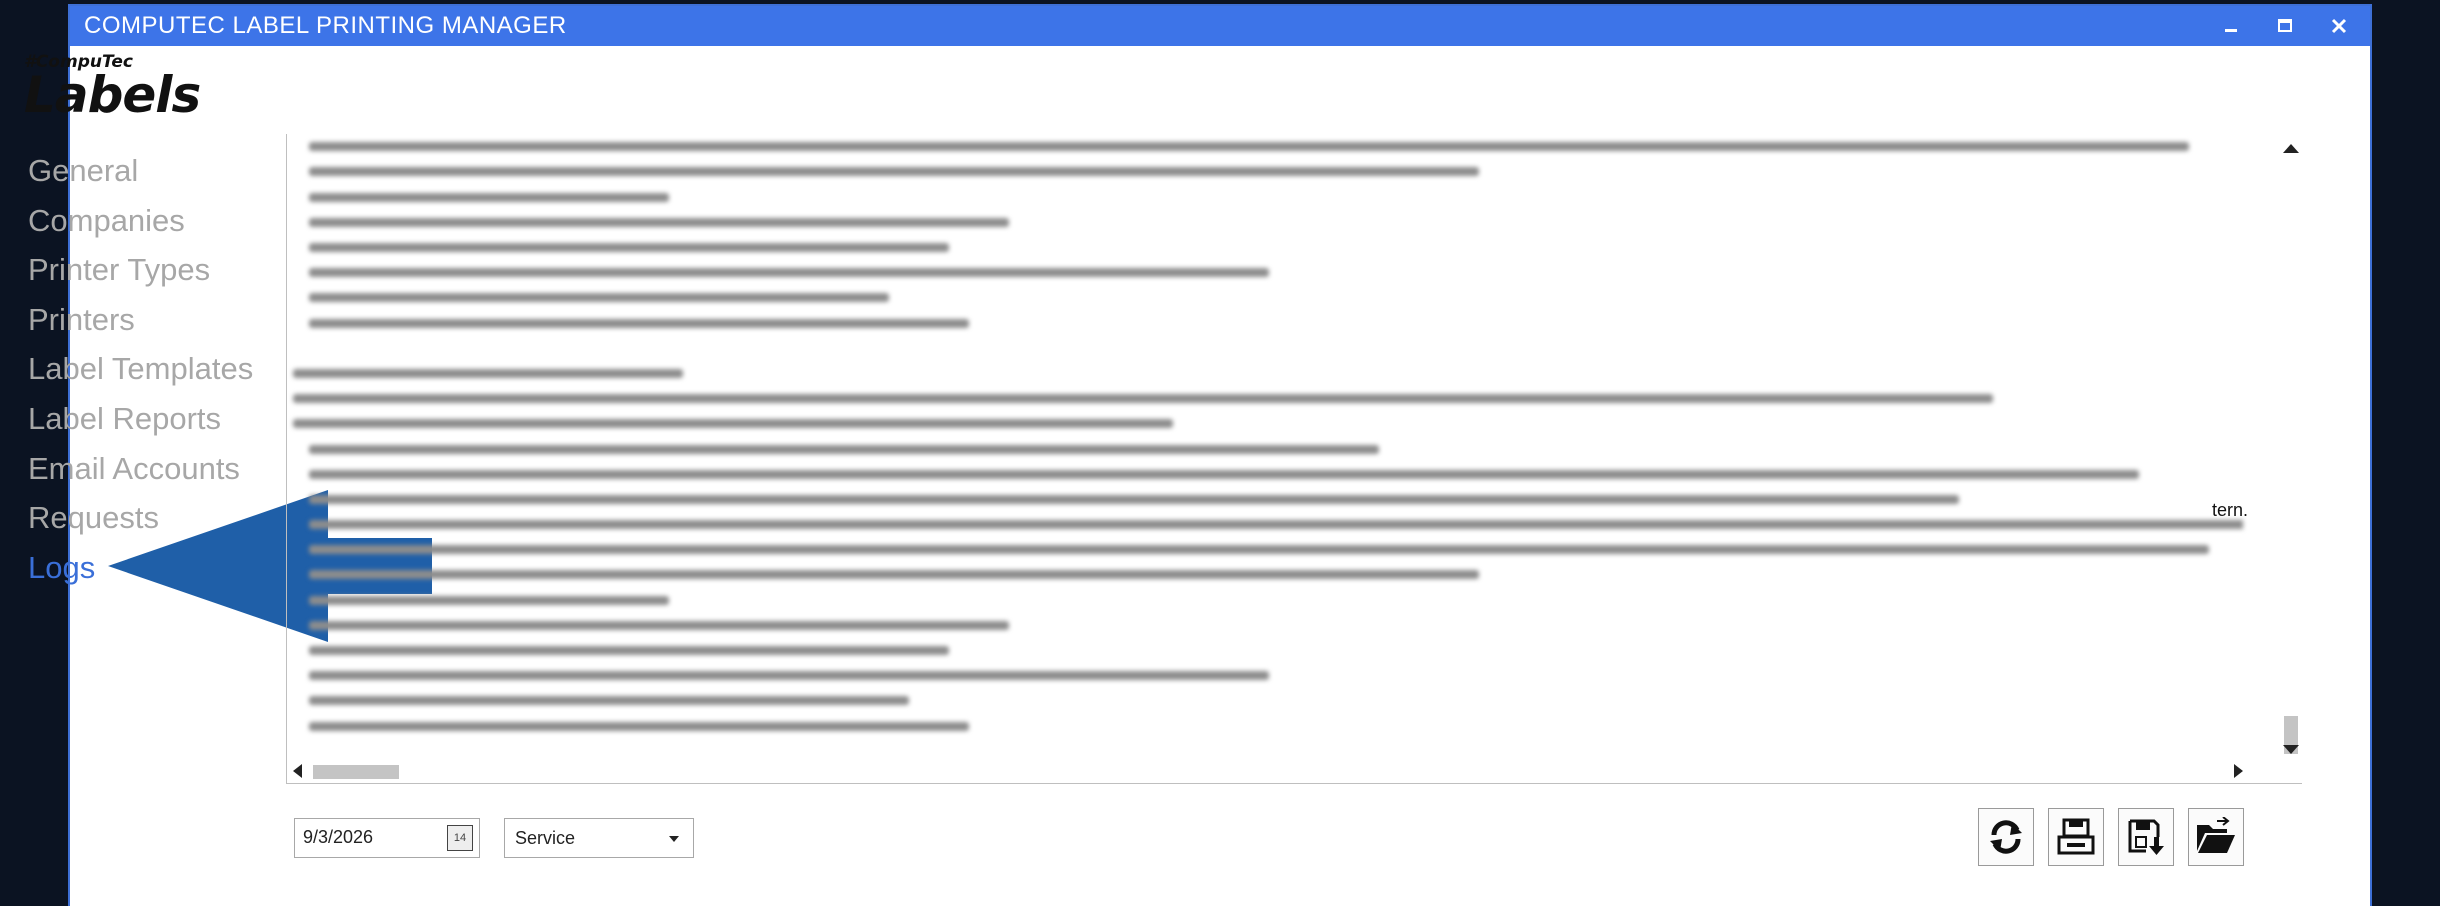 This screenshot has width=2440, height=906. Describe the element at coordinates (140, 272) in the screenshot. I see `nav-item-printer-types: Printer Types` at that location.